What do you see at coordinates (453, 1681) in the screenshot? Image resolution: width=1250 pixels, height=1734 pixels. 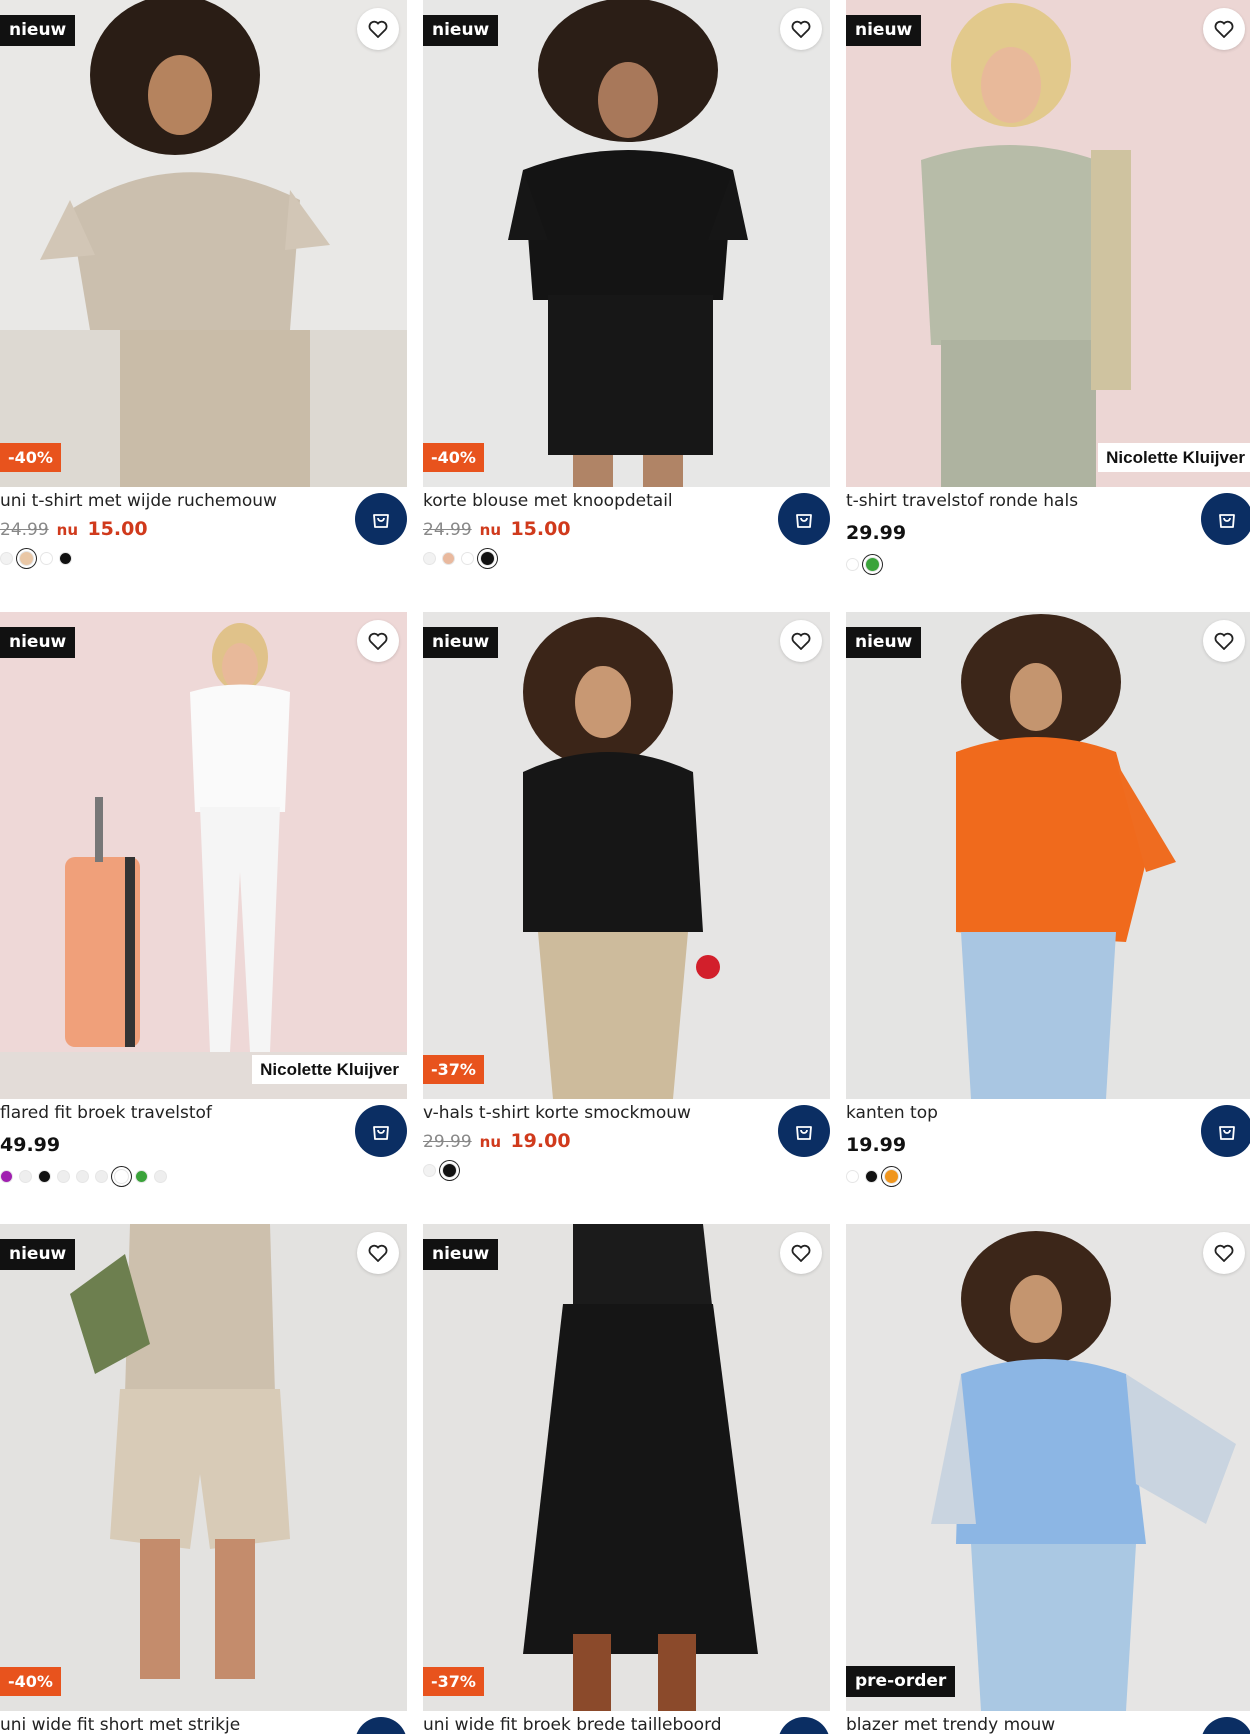 I see `discount-badge: -37%` at bounding box center [453, 1681].